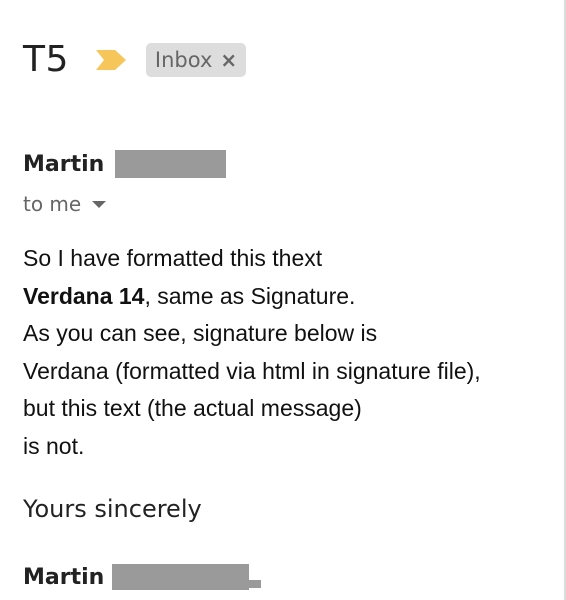  I want to click on signature: Martin, so click(142, 577).